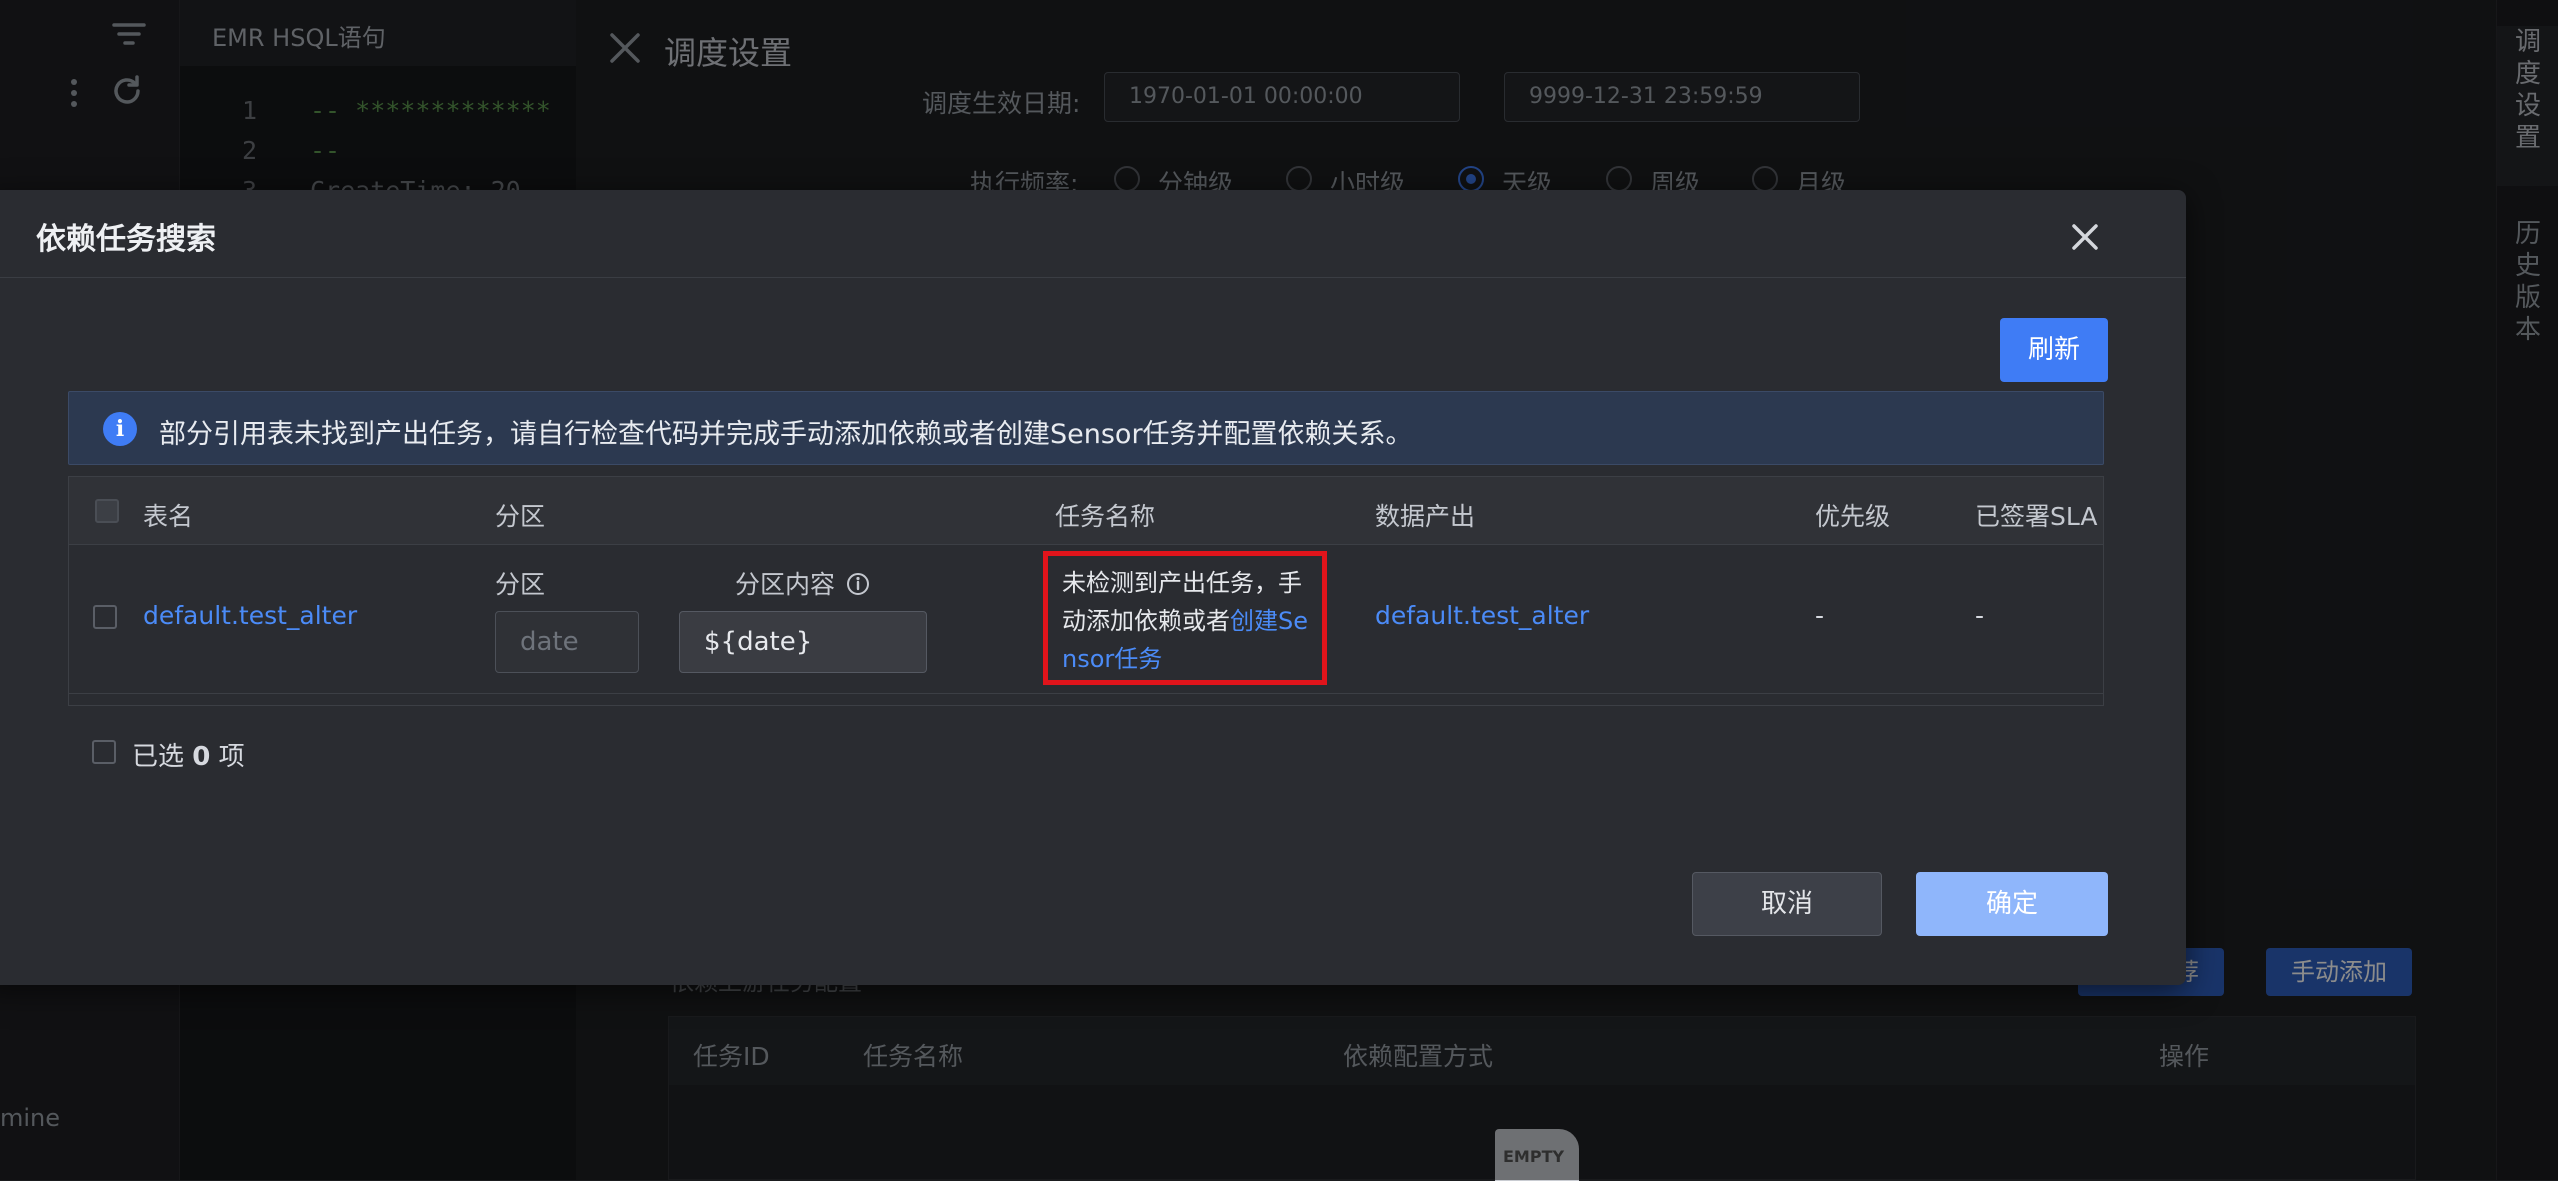 The height and width of the screenshot is (1181, 2558). What do you see at coordinates (1787, 904) in the screenshot?
I see `cancel-button: 取消` at bounding box center [1787, 904].